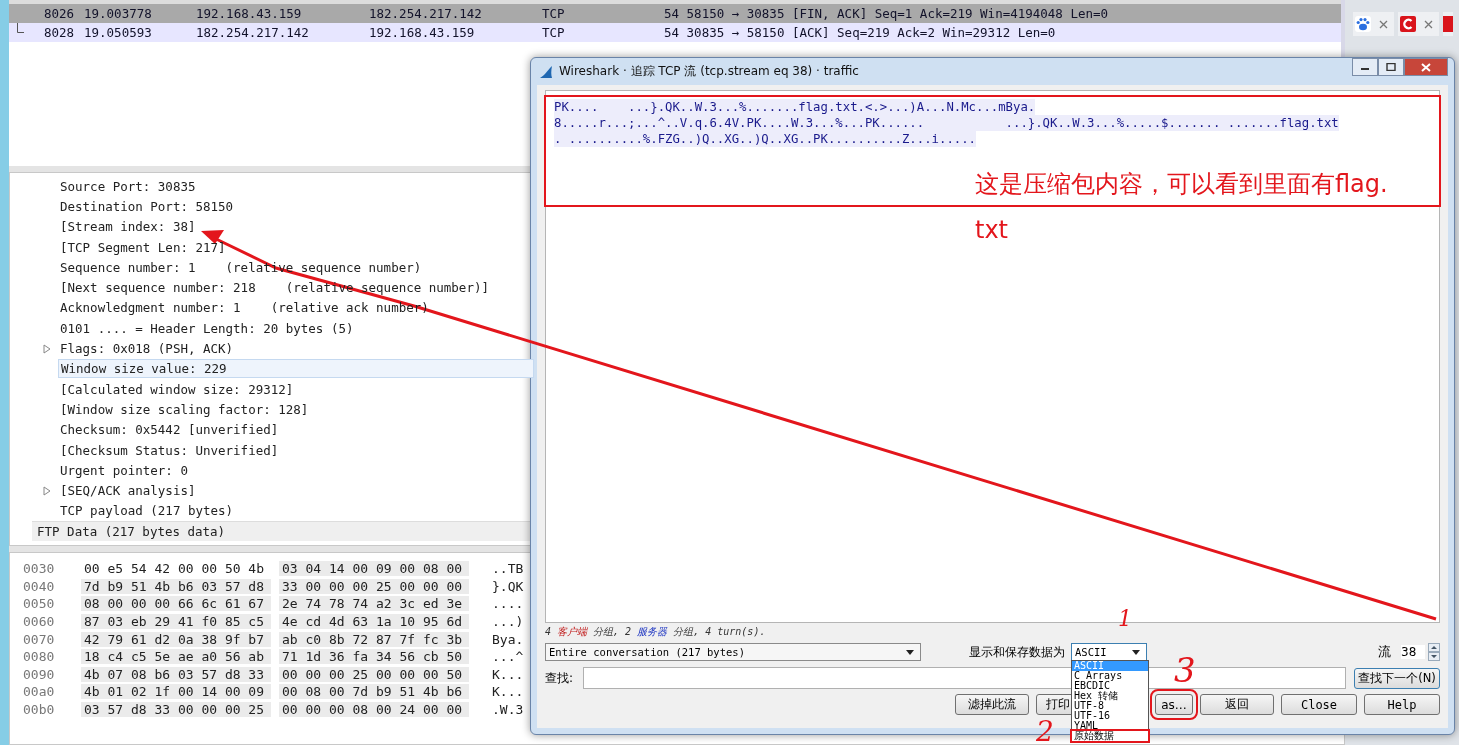 The image size is (1459, 745). I want to click on dropdown-option: C Arrays, so click(1110, 676).